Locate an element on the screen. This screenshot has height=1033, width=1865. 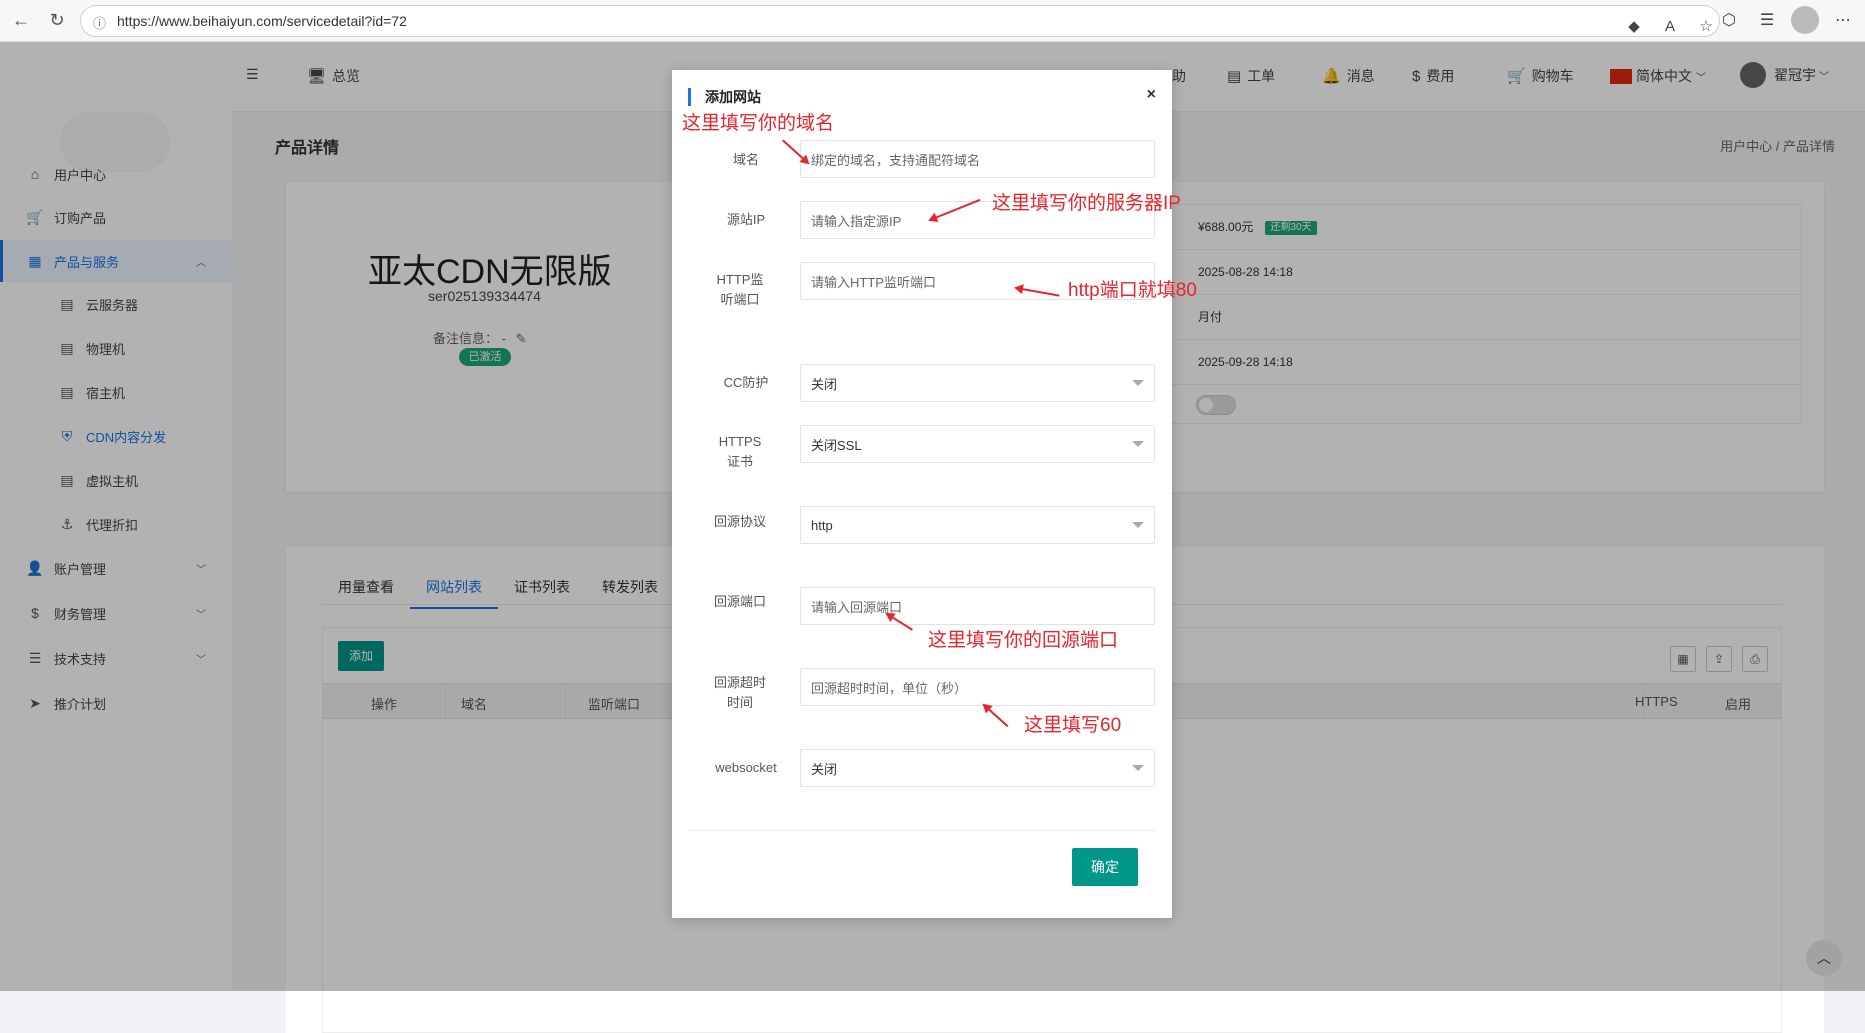
field-label-websocket: websocket is located at coordinates (746, 767).